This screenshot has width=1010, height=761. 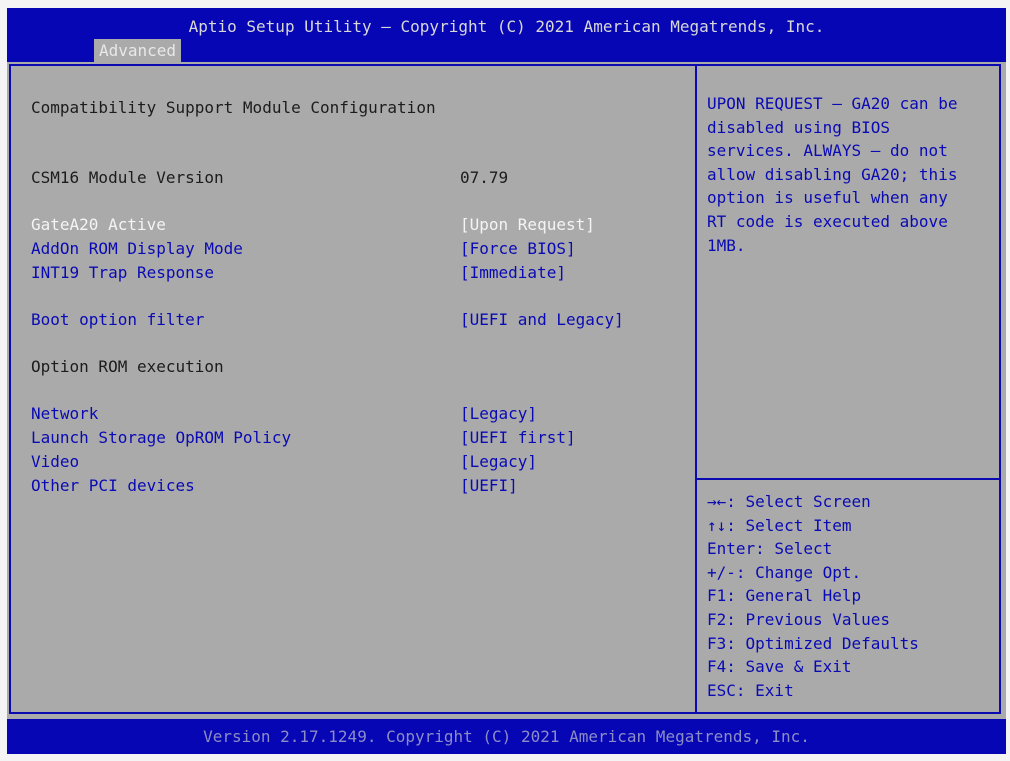 I want to click on key-f4: F4: Save & Exit, so click(x=779, y=667).